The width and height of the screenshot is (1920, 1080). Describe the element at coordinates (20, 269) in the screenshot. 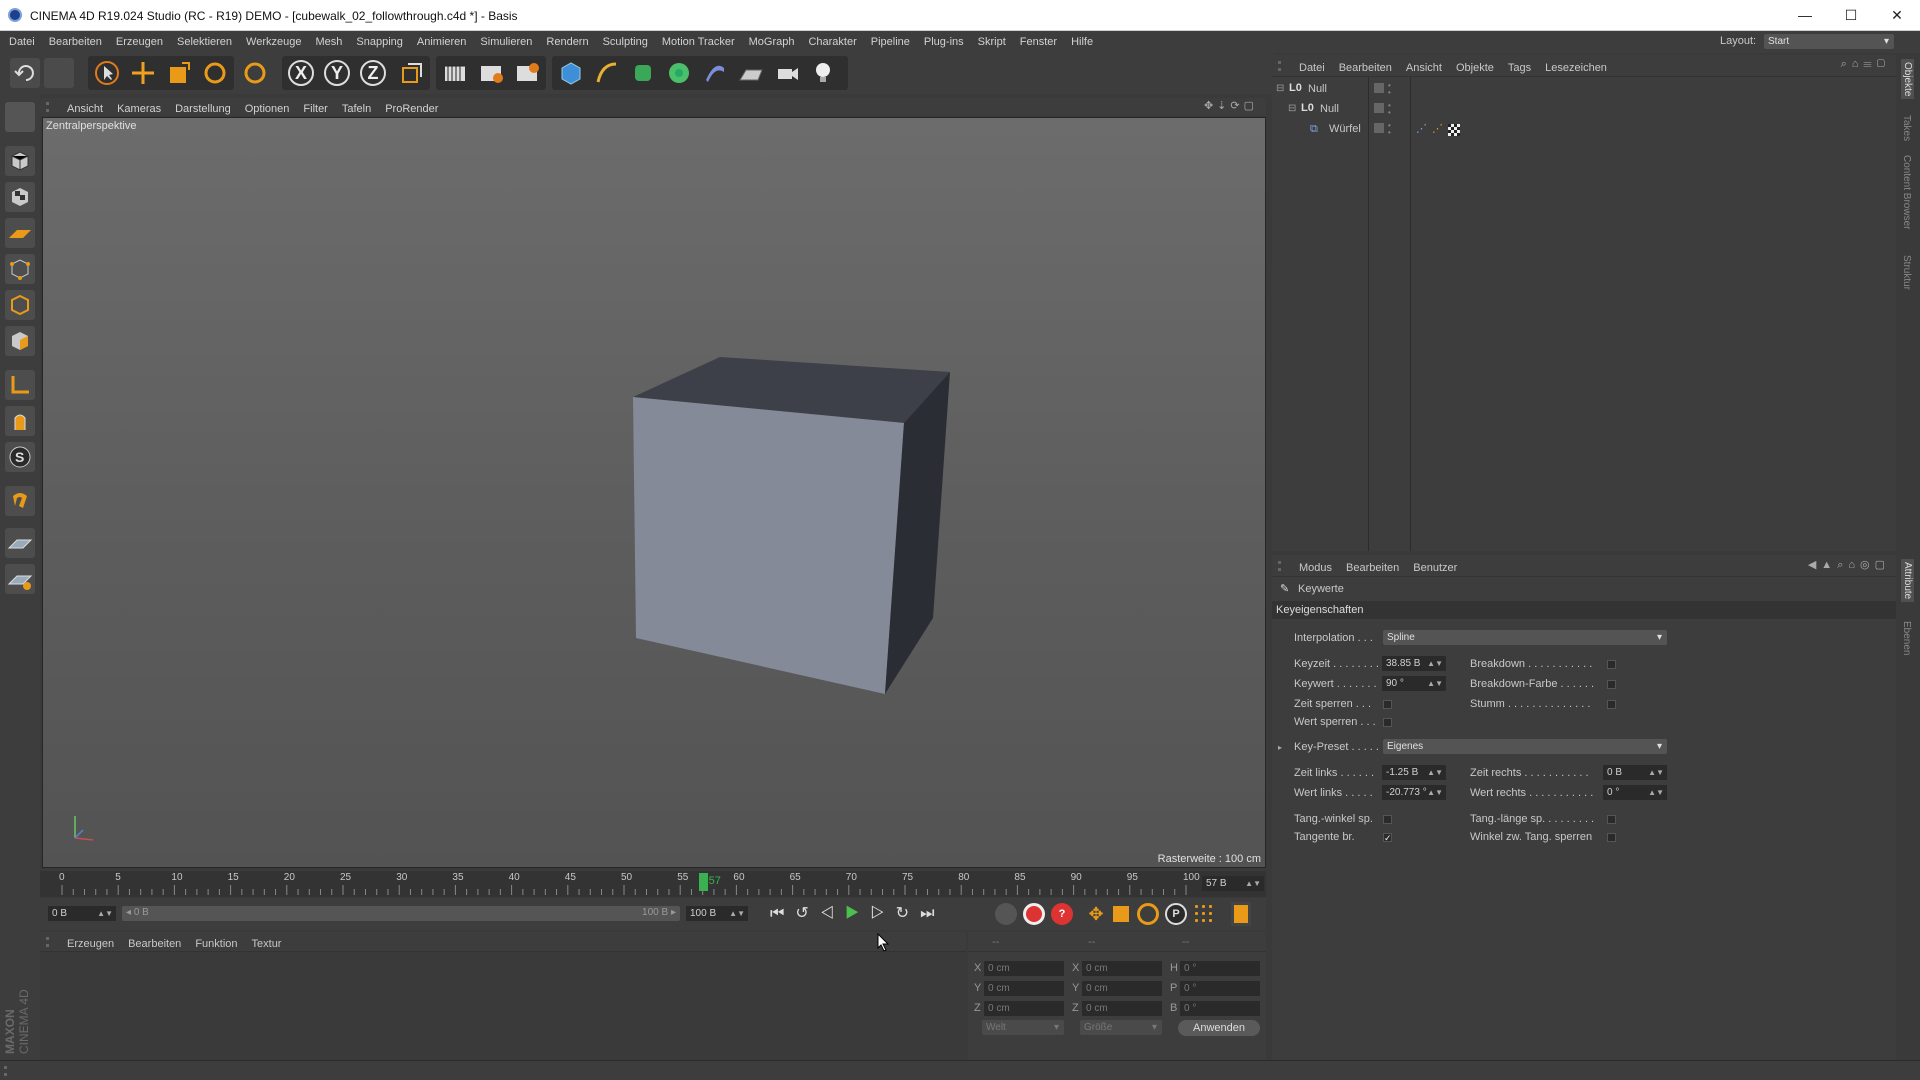

I see `points-mode-icon` at that location.